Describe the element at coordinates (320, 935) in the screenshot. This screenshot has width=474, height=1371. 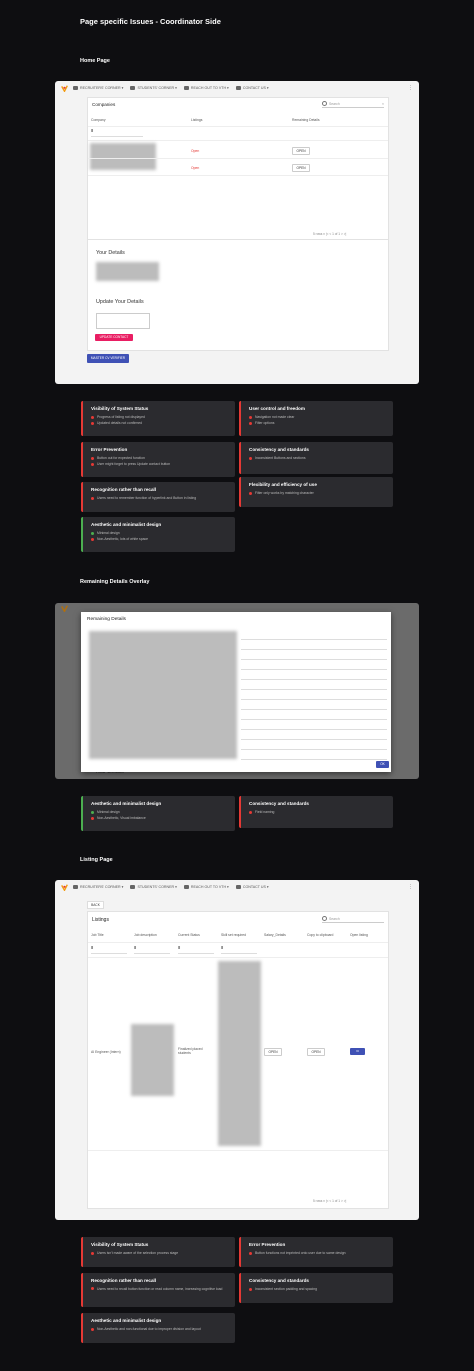
I see `col-copy-clipboard: Copy to clipboard` at that location.